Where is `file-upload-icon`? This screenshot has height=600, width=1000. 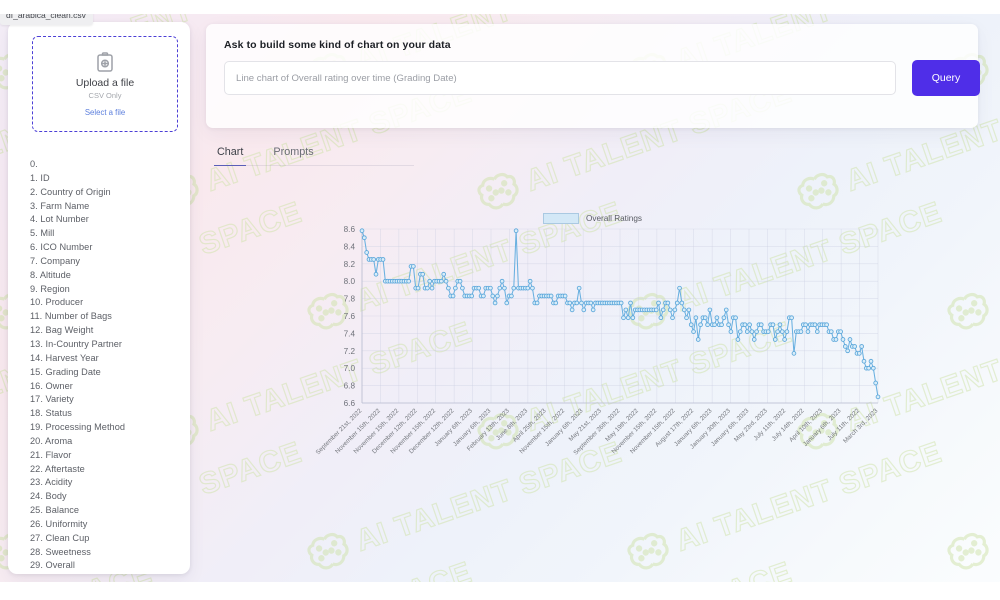
file-upload-icon is located at coordinates (105, 61).